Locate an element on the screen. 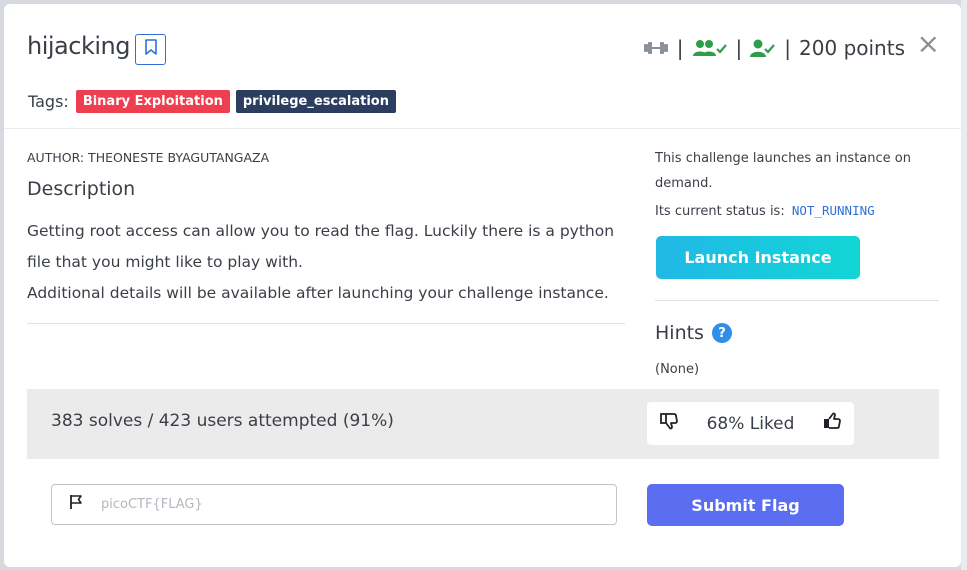 The height and width of the screenshot is (570, 967). liked-percentage: 68% Liked is located at coordinates (750, 423).